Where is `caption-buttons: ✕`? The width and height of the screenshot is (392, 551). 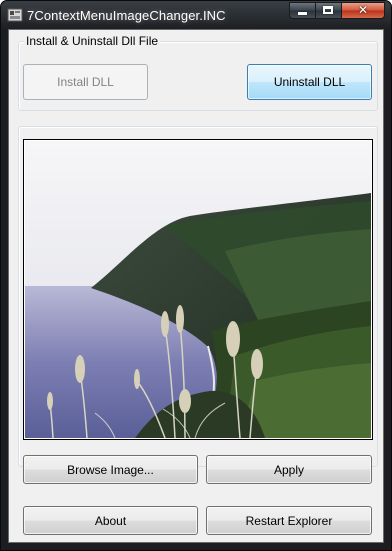
caption-buttons: ✕ is located at coordinates (337, 11).